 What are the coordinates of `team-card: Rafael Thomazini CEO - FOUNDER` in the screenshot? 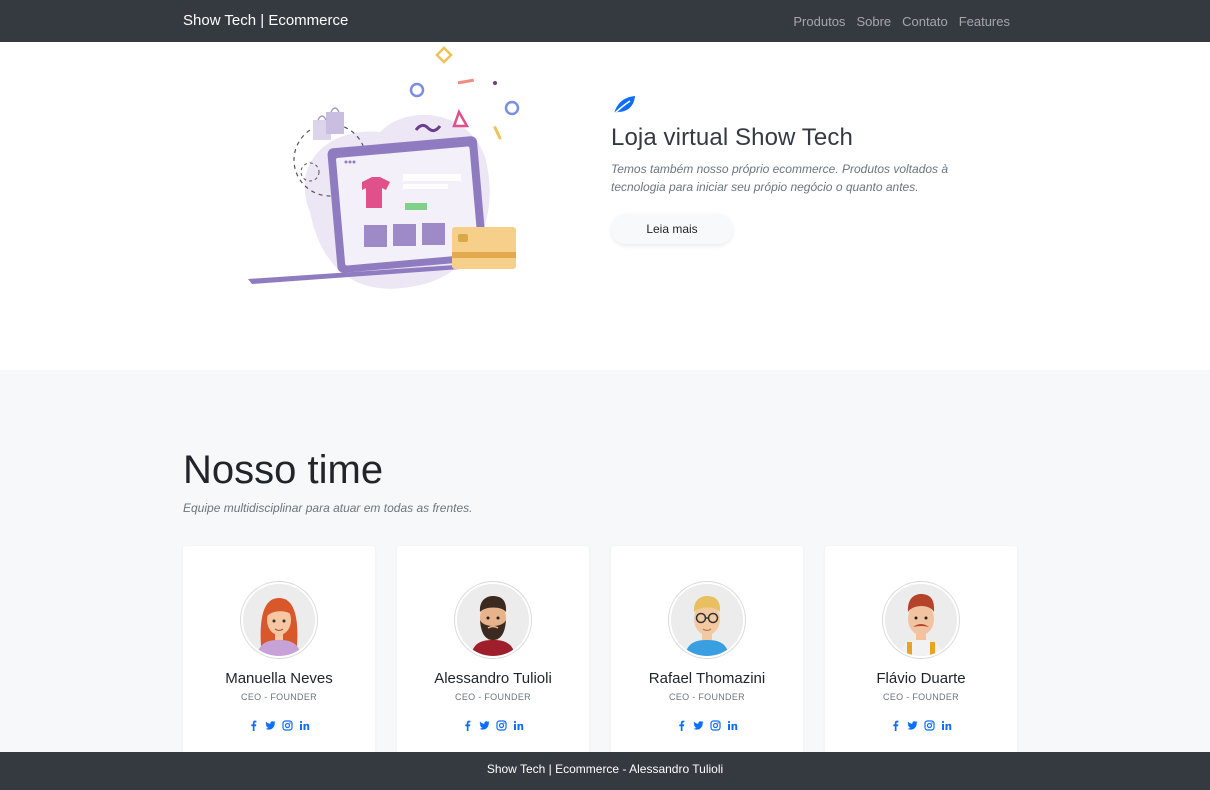 It's located at (707, 656).